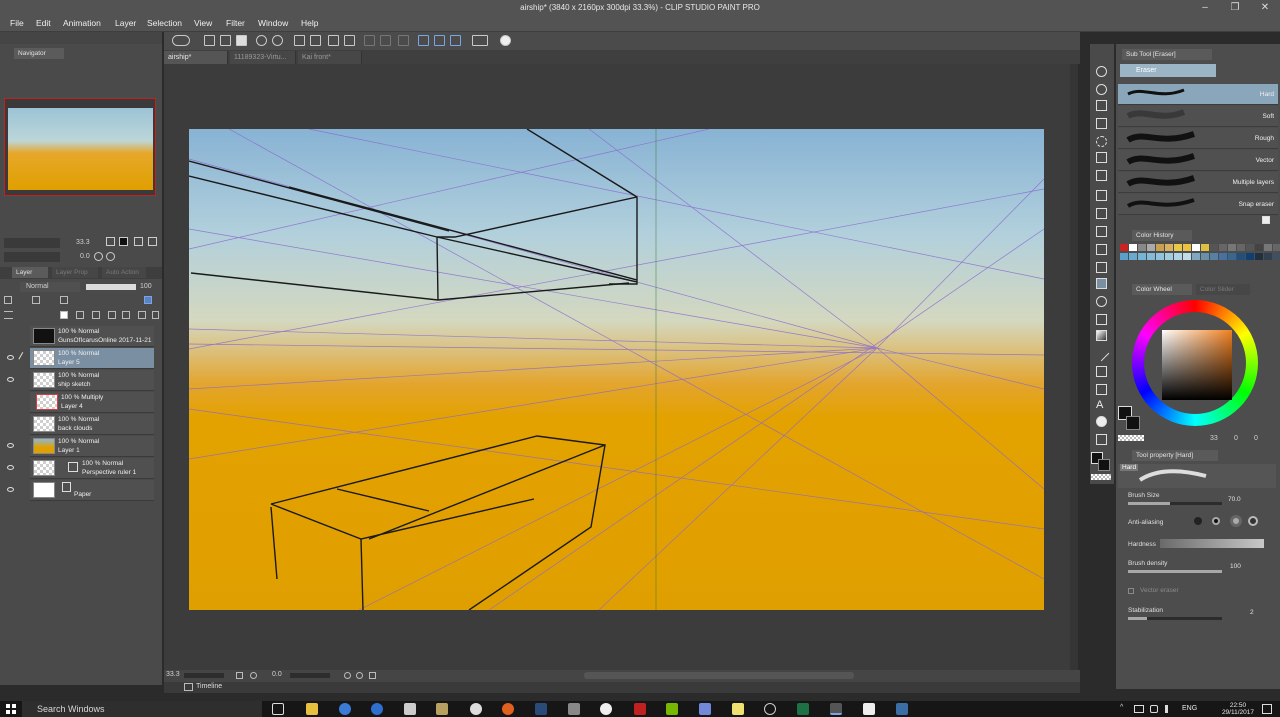 The width and height of the screenshot is (1280, 717). What do you see at coordinates (124, 272) in the screenshot?
I see `tab-auto-action: Auto Action` at bounding box center [124, 272].